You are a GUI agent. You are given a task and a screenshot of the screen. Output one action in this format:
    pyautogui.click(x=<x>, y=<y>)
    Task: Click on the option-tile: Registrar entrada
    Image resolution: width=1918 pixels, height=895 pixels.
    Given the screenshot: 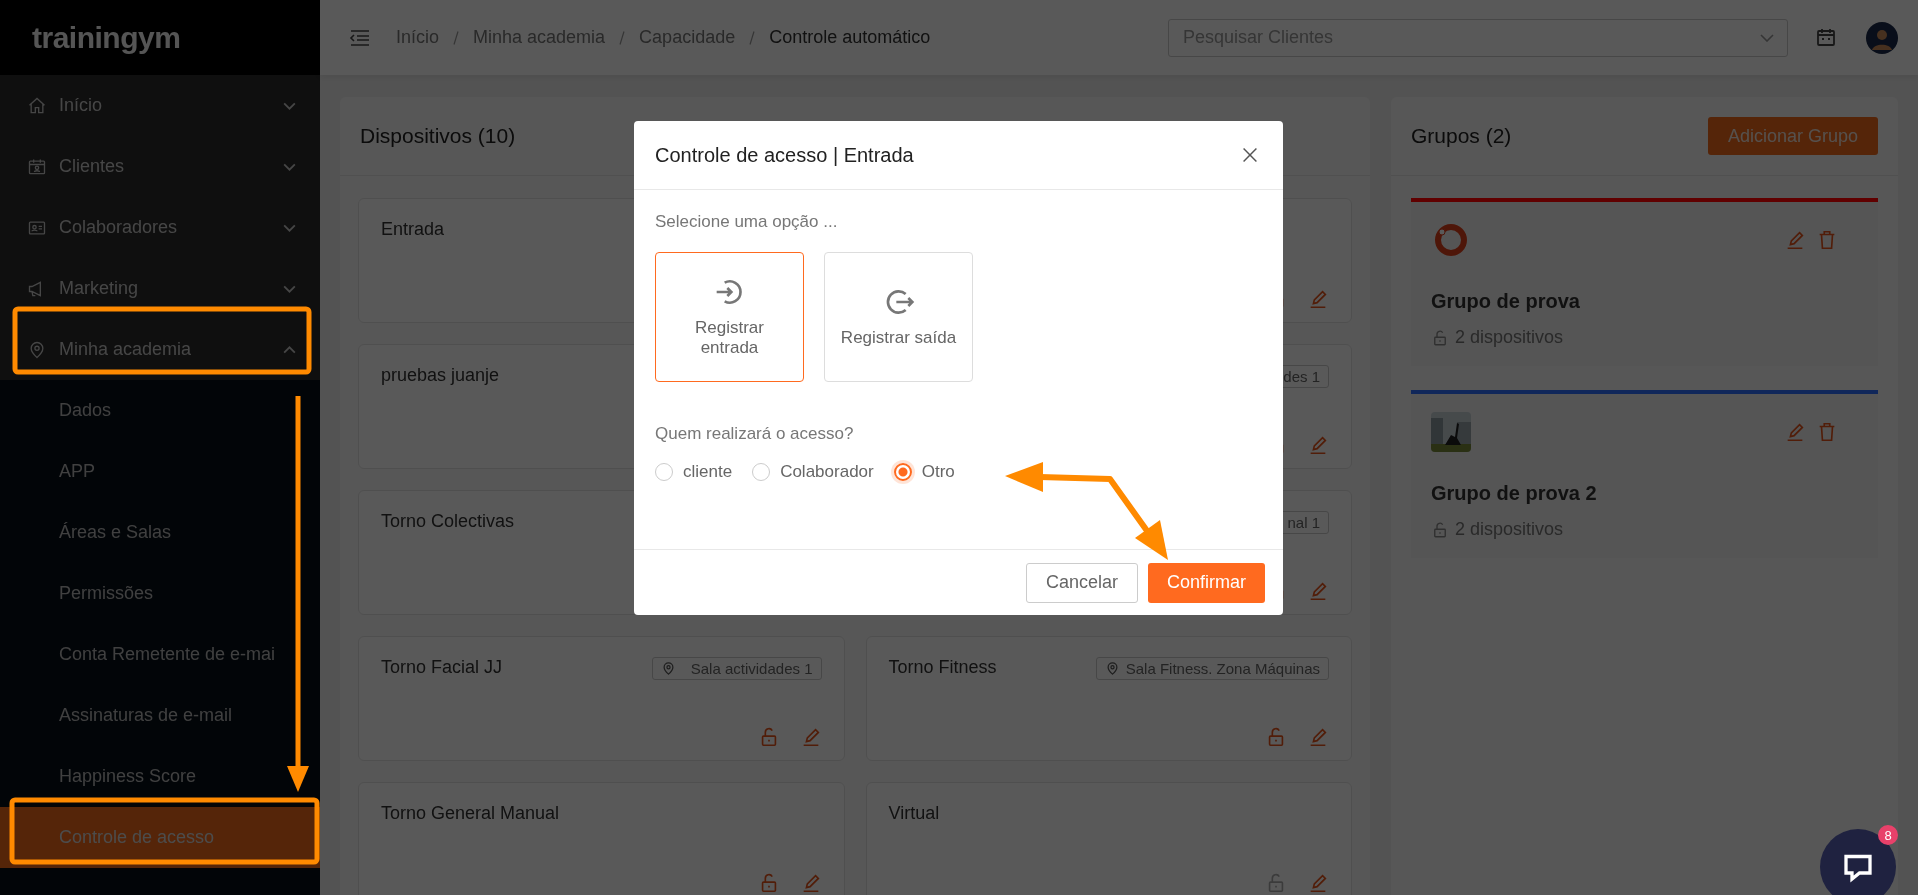 What is the action you would take?
    pyautogui.click(x=729, y=317)
    